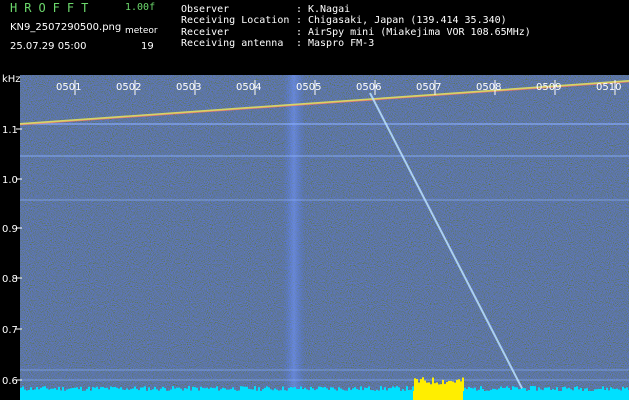 This screenshot has height=400, width=629. Describe the element at coordinates (68, 87) in the screenshot. I see `time-tick-label: 0501` at that location.